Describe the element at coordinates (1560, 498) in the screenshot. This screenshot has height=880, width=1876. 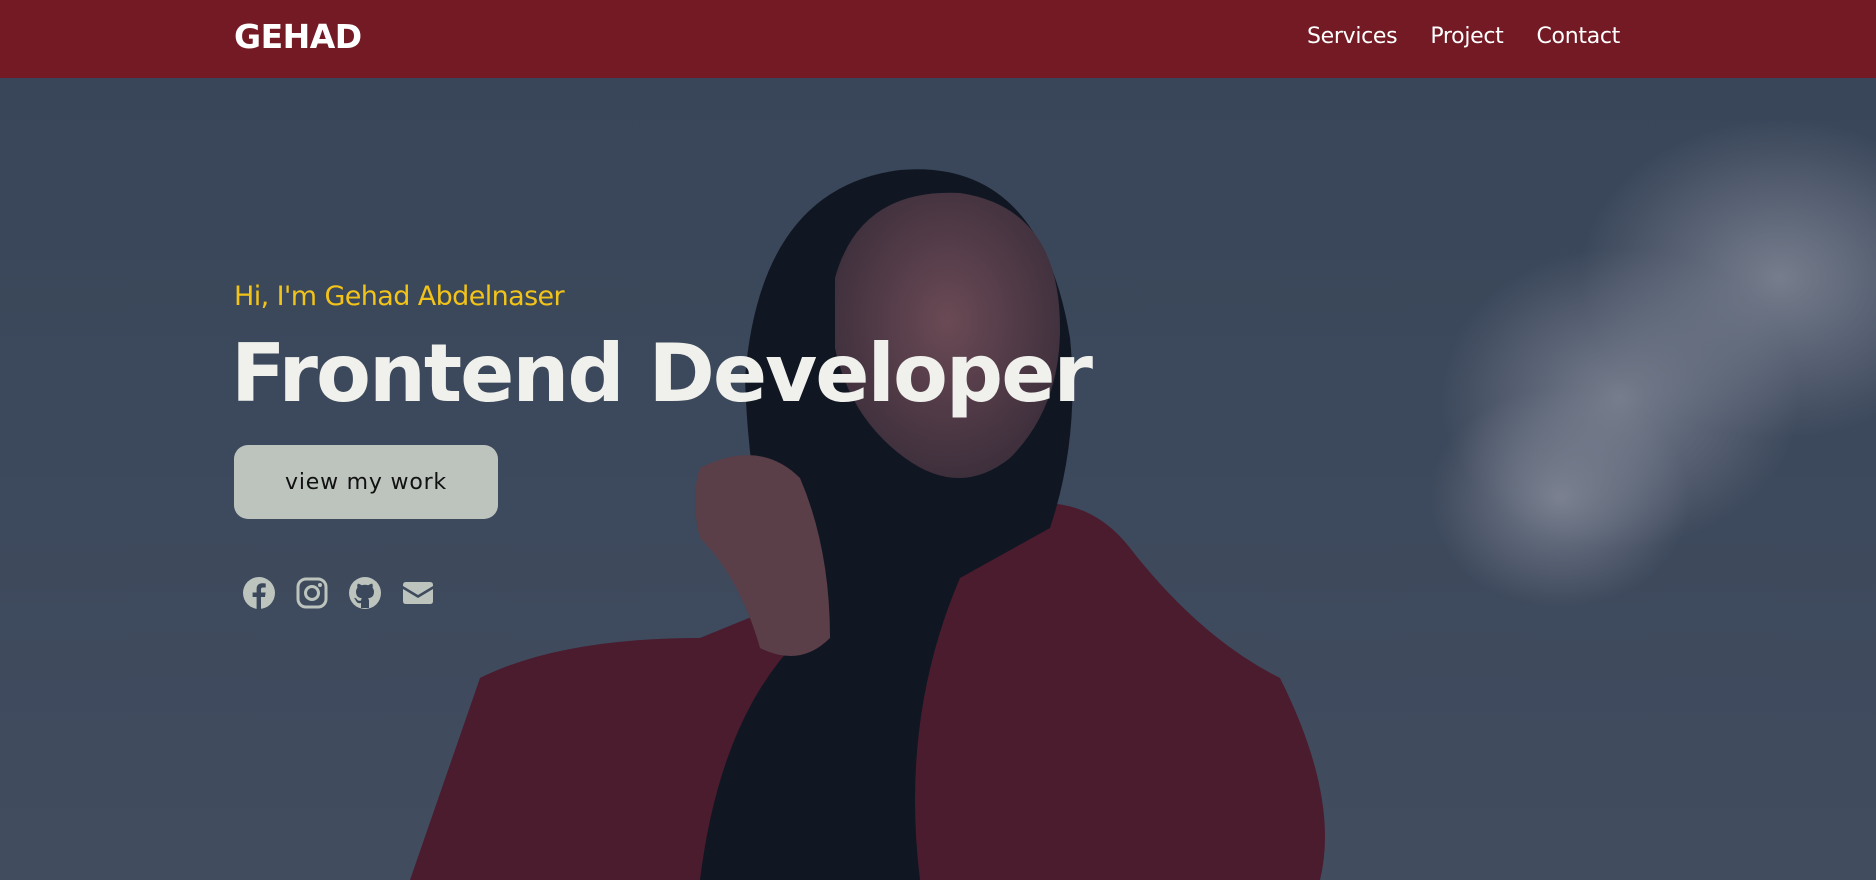
I see `cloud-shape` at that location.